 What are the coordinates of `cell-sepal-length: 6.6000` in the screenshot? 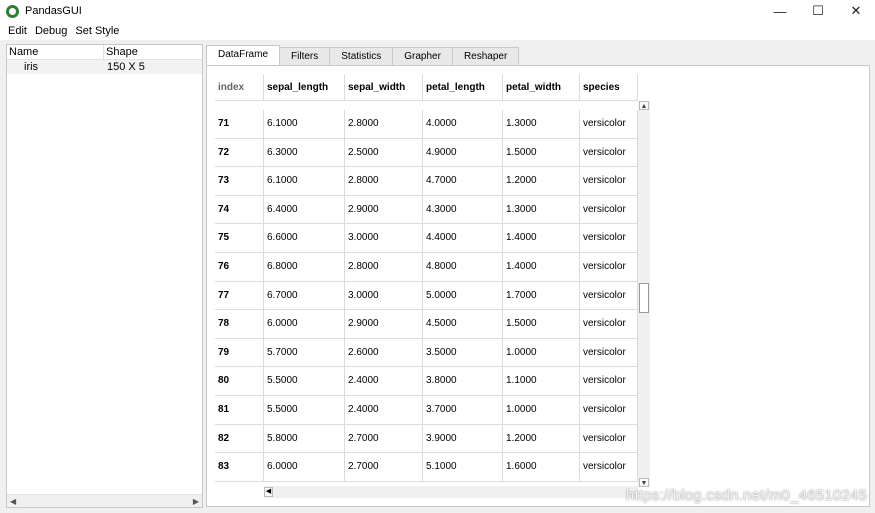 It's located at (304, 238).